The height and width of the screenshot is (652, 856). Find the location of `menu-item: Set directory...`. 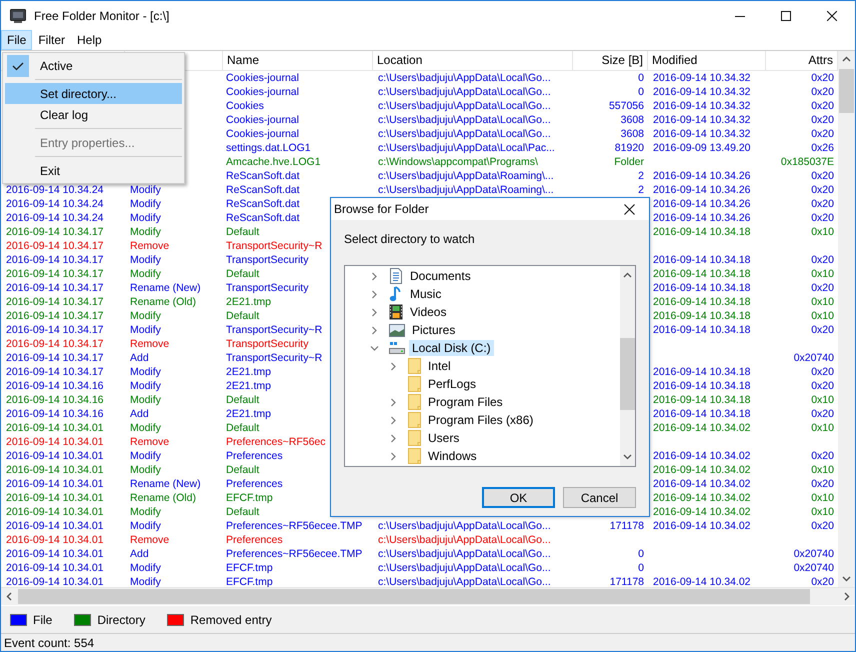

menu-item: Set directory... is located at coordinates (93, 93).